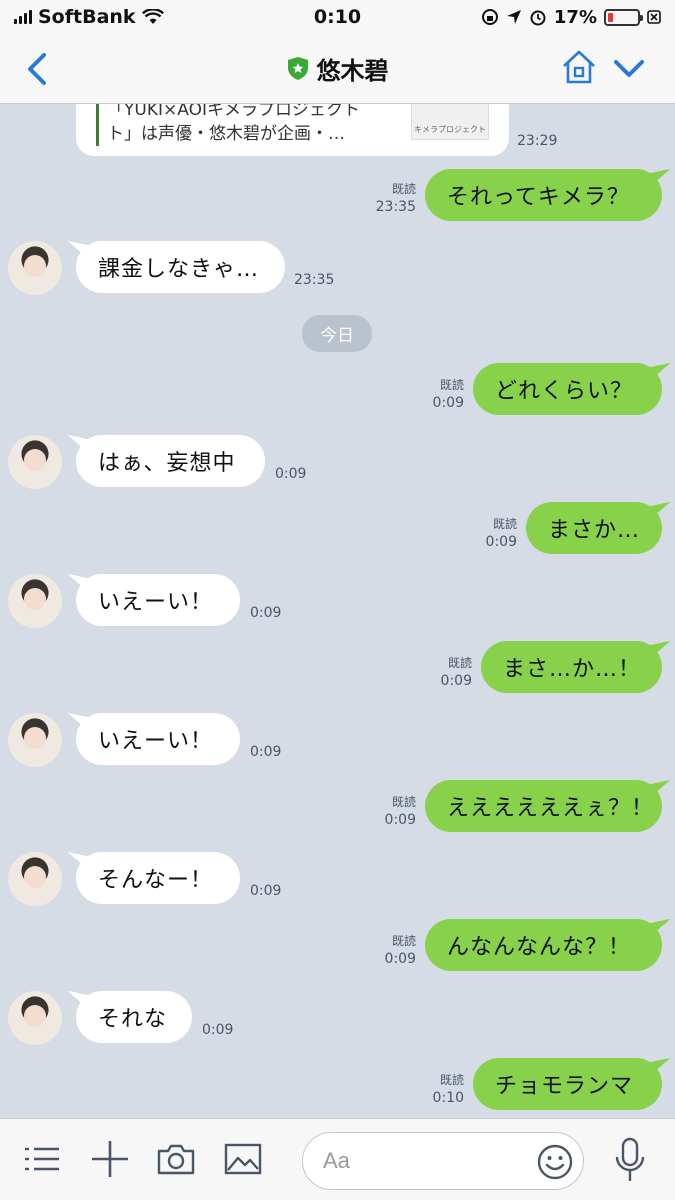 This screenshot has width=675, height=1200. What do you see at coordinates (489, 17) in the screenshot?
I see `rotation-lock-icon` at bounding box center [489, 17].